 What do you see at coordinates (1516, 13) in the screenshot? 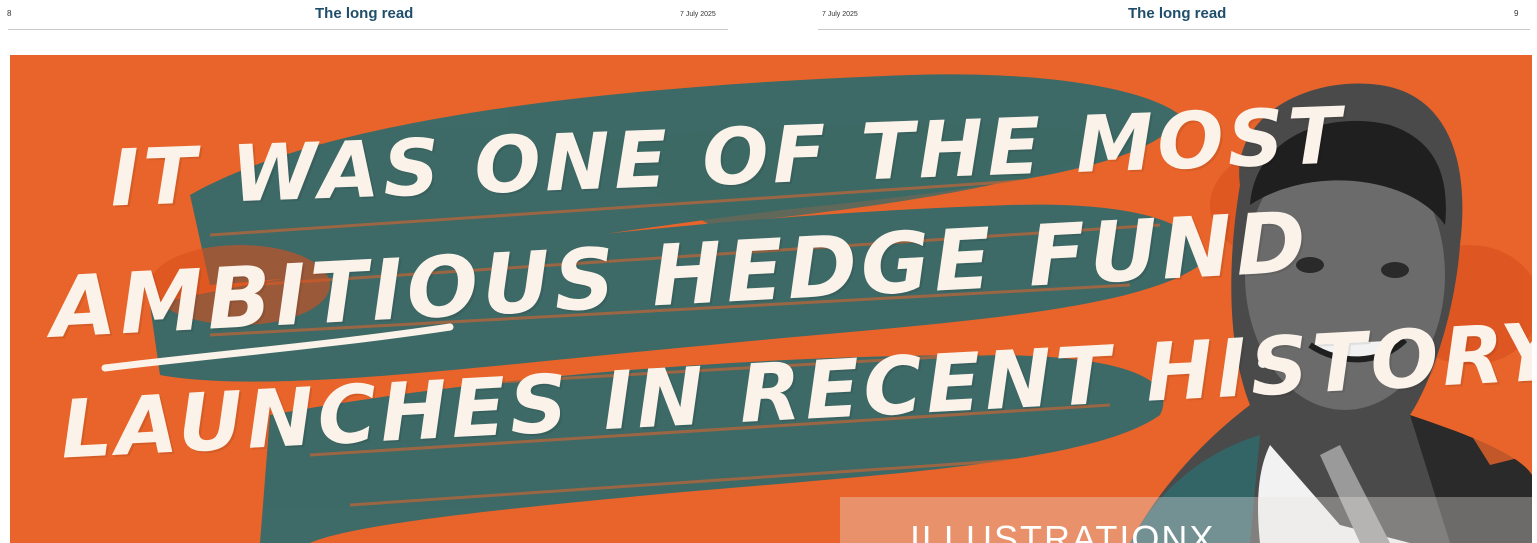
I see `right-page-number: 9` at bounding box center [1516, 13].